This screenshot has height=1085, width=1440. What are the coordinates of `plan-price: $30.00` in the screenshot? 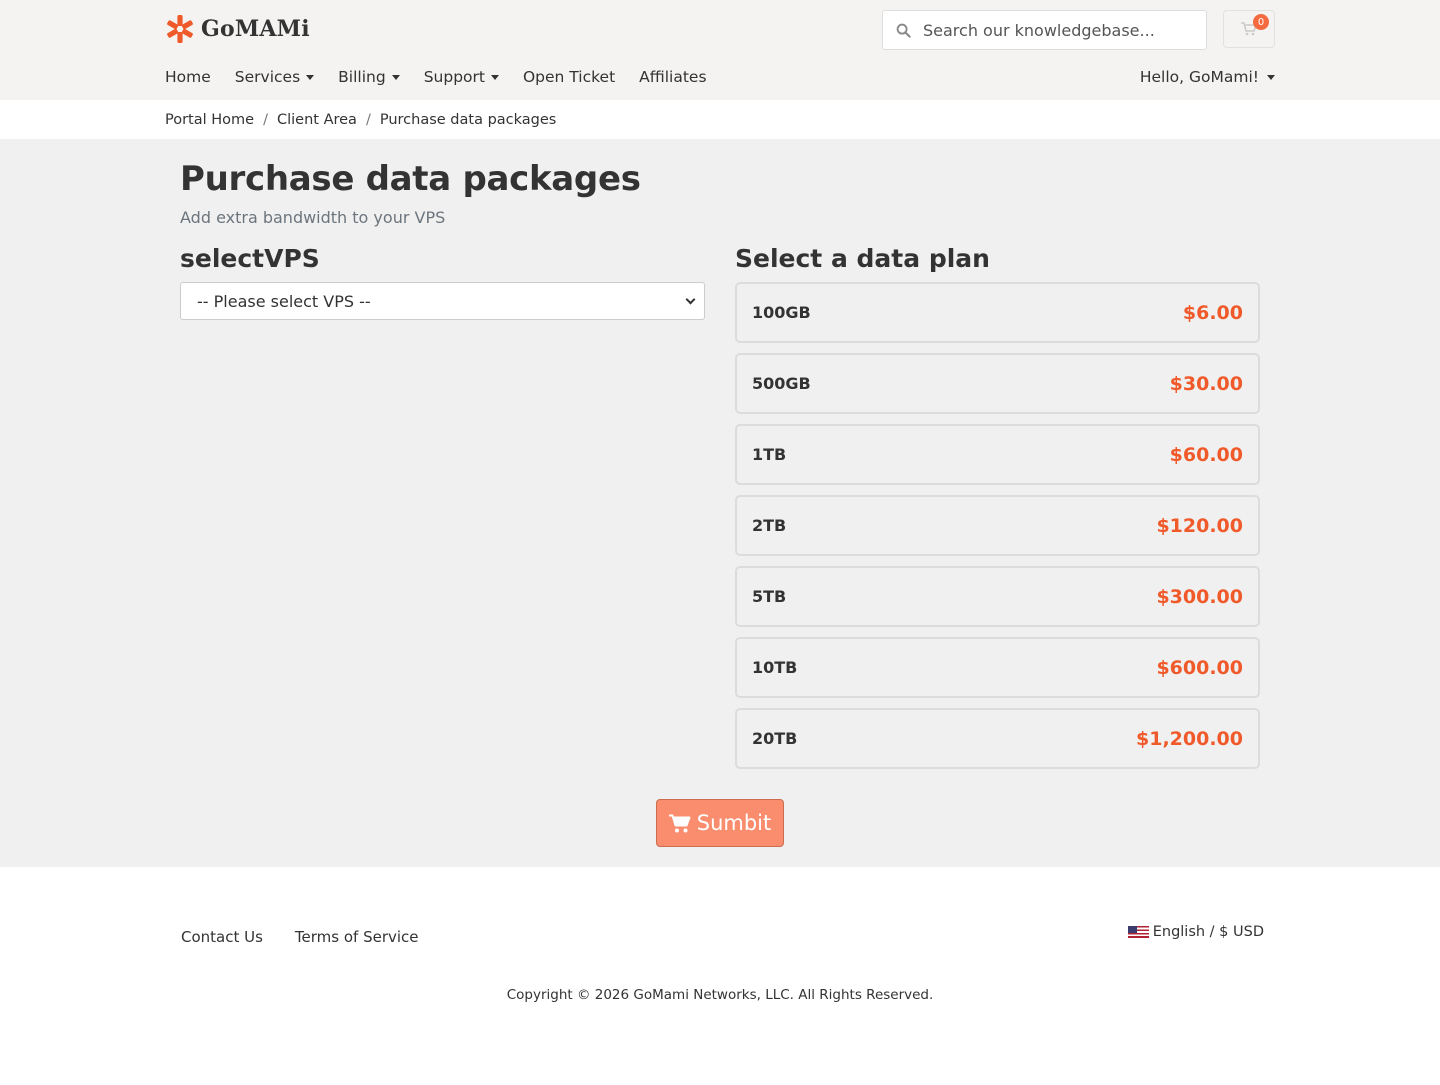 It's located at (1206, 383).